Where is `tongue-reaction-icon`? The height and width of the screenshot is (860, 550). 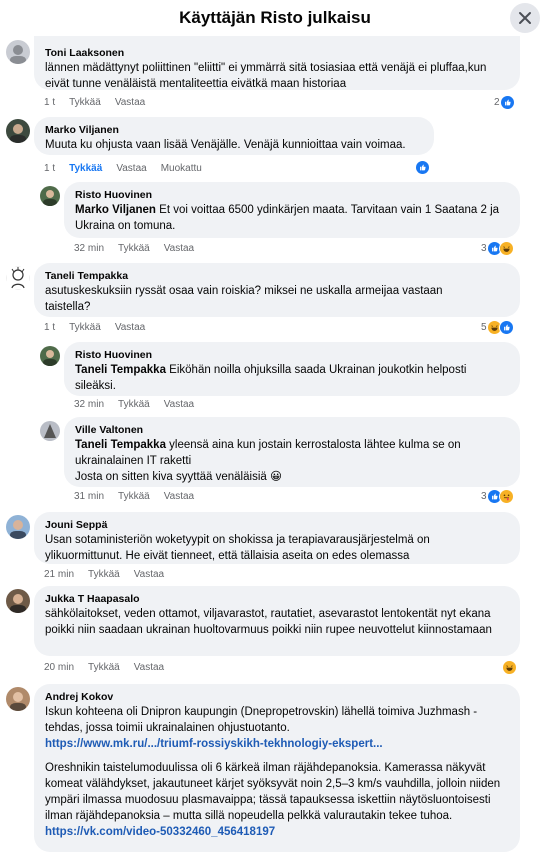
tongue-reaction-icon is located at coordinates (506, 496).